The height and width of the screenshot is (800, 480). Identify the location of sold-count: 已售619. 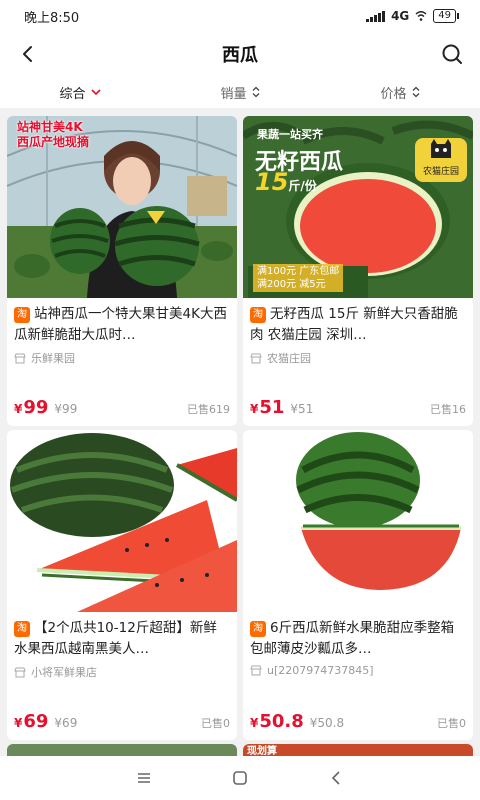
(208, 409).